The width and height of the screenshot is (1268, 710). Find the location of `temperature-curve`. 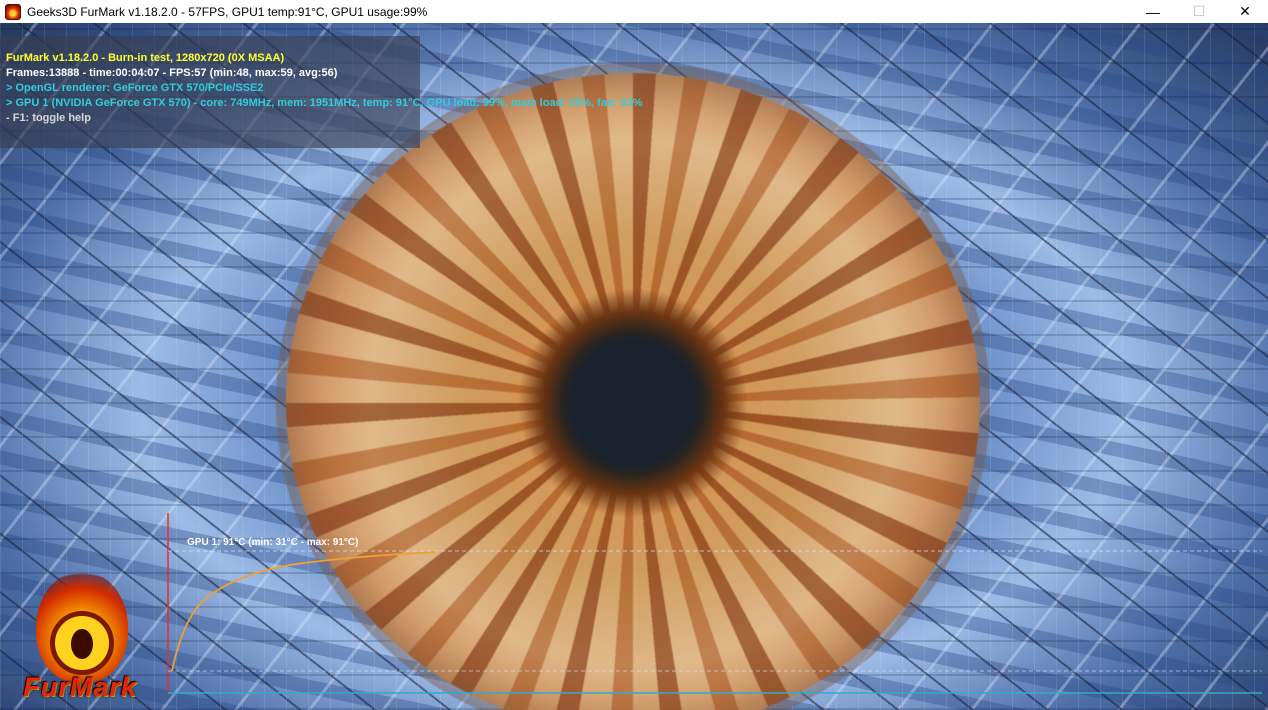

temperature-curve is located at coordinates (304, 611).